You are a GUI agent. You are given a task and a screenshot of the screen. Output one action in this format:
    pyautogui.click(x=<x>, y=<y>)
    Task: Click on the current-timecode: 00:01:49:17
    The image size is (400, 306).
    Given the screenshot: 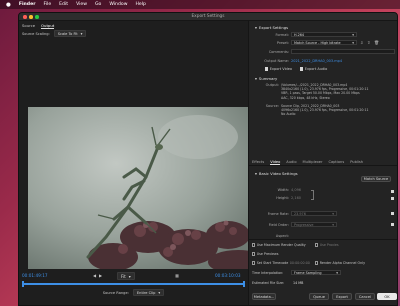 What is the action you would take?
    pyautogui.click(x=35, y=275)
    